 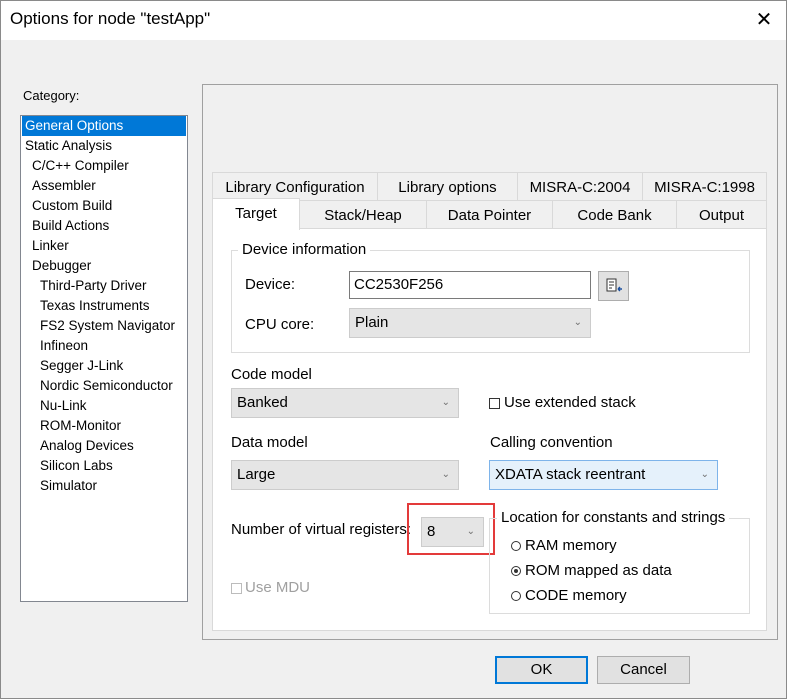 What do you see at coordinates (613, 517) in the screenshot?
I see `location-group-label: Location for constants and strings` at bounding box center [613, 517].